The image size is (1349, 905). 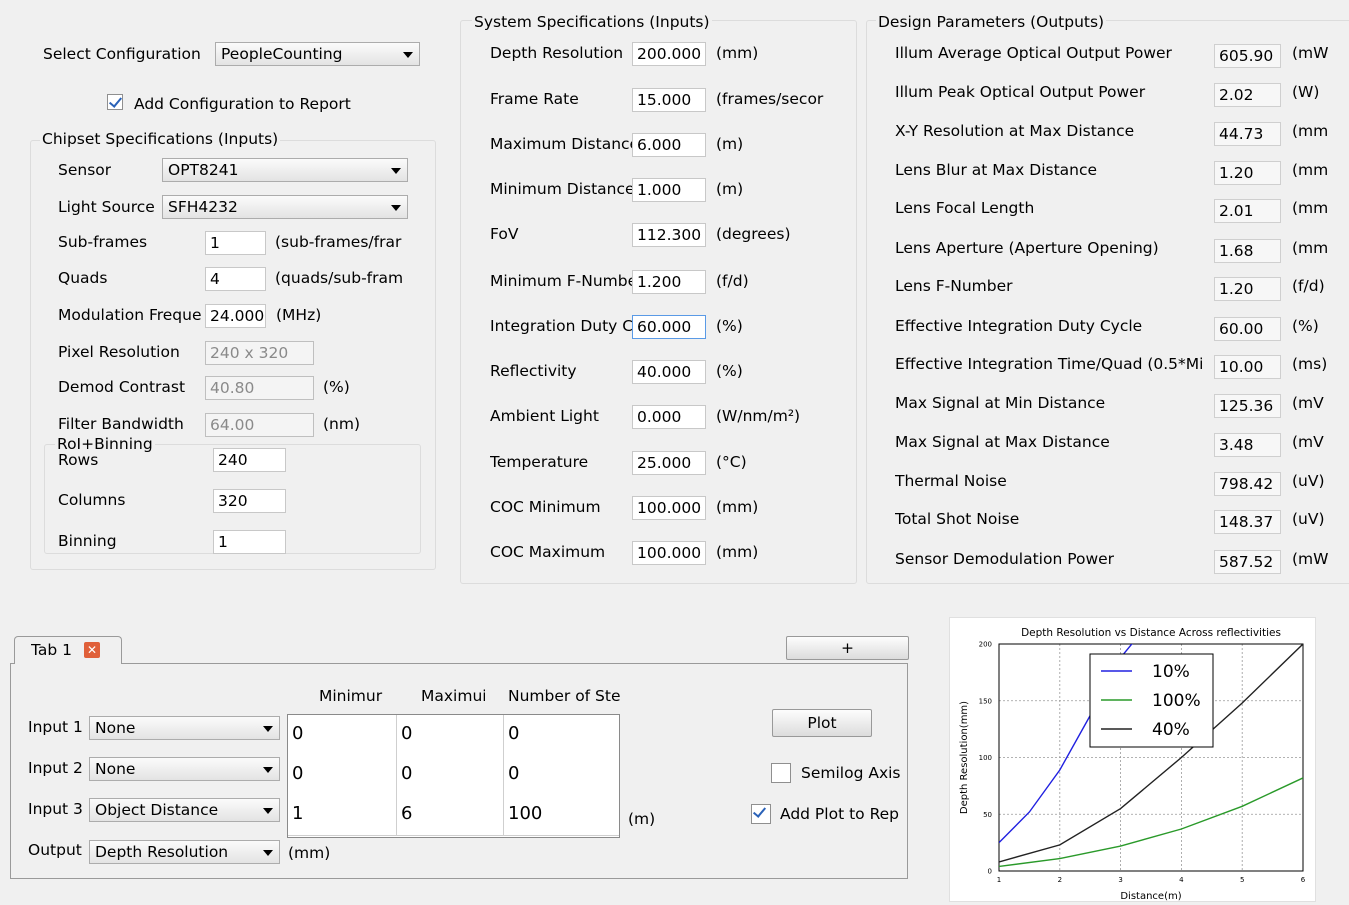 What do you see at coordinates (1247, 484) in the screenshot?
I see `design-row-value: 798.42` at bounding box center [1247, 484].